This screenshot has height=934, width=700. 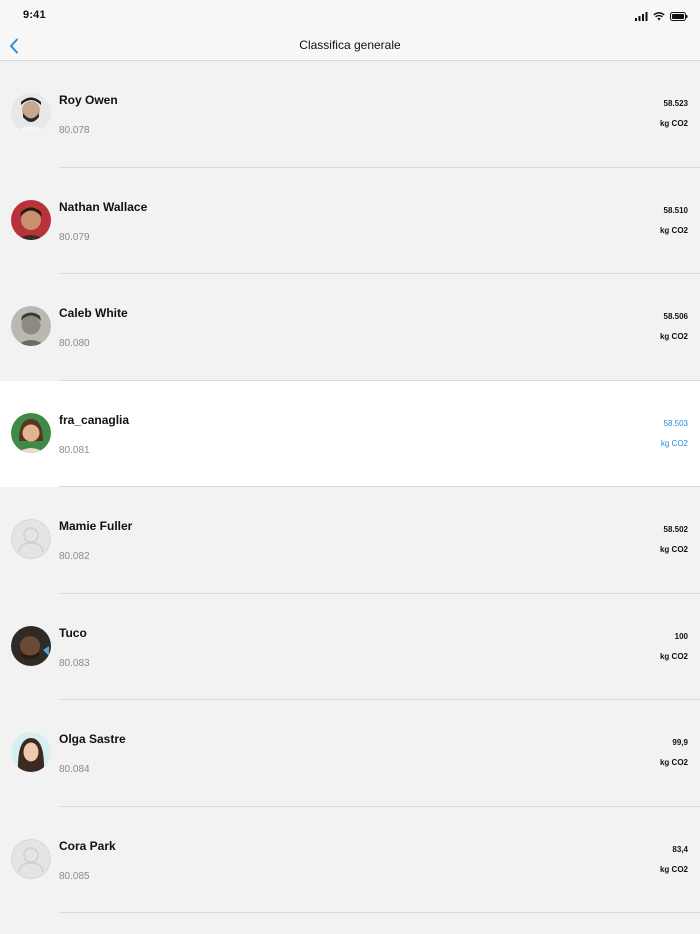 I want to click on list-item-current-user: fra_canaglia 80.081 58.503 kg CO2, so click(x=350, y=433).